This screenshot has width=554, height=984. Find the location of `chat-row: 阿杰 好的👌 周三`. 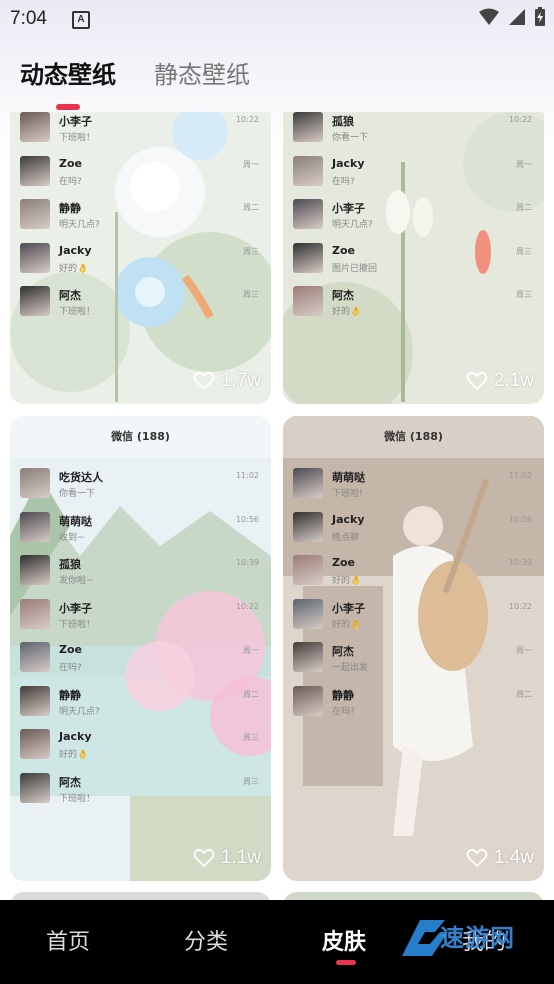

chat-row: 阿杰 好的👌 周三 is located at coordinates (413, 303).